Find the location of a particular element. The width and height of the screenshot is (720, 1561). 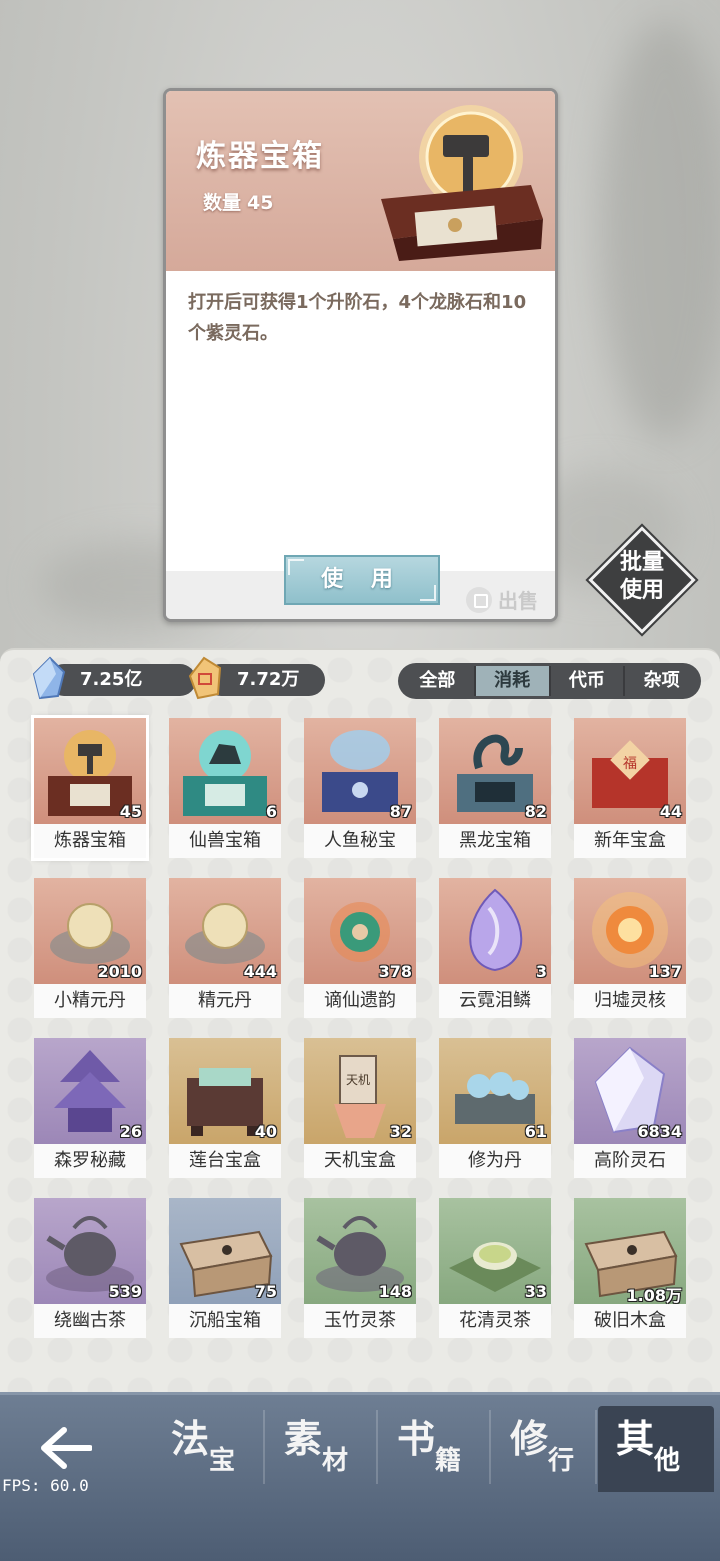

item-name: 玉竹灵茶 is located at coordinates (360, 1320).